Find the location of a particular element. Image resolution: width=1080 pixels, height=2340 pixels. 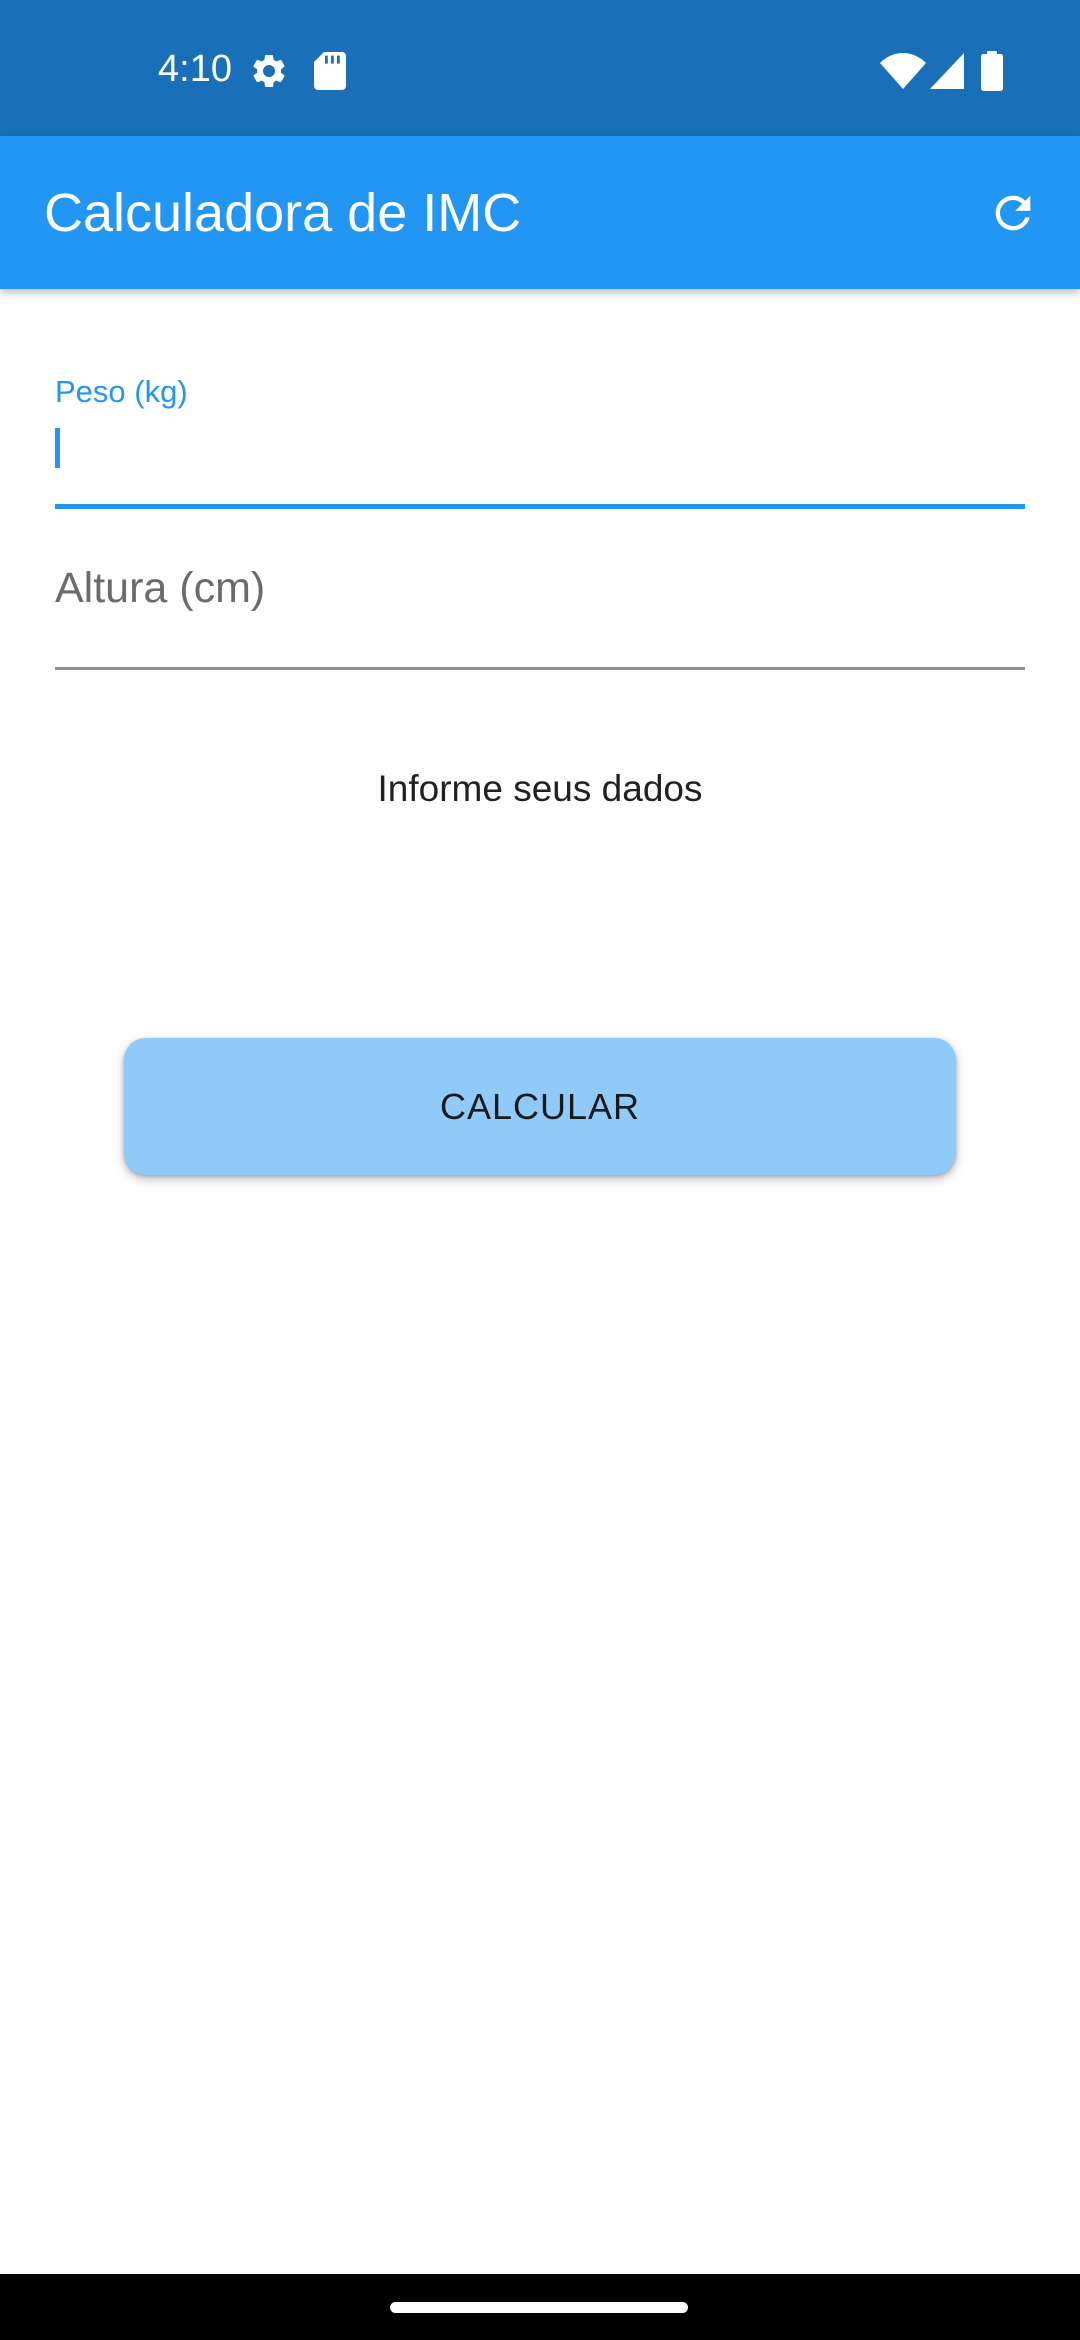

peso-underline is located at coordinates (540, 506).